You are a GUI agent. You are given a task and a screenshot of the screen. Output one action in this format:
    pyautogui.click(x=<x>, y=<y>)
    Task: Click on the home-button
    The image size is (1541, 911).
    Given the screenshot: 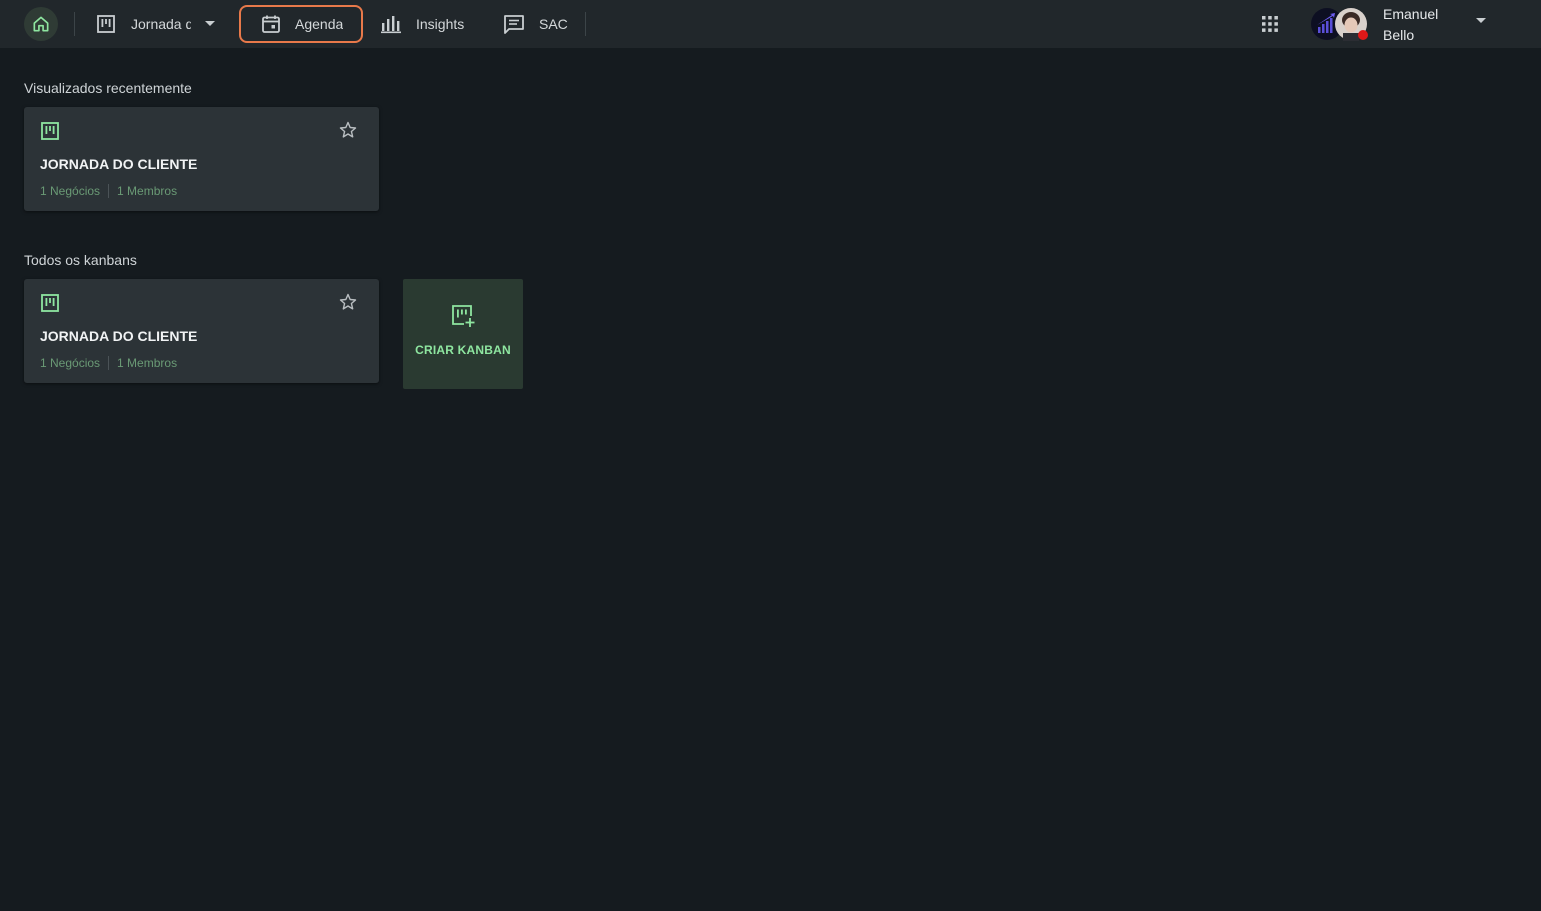 What is the action you would take?
    pyautogui.click(x=41, y=24)
    